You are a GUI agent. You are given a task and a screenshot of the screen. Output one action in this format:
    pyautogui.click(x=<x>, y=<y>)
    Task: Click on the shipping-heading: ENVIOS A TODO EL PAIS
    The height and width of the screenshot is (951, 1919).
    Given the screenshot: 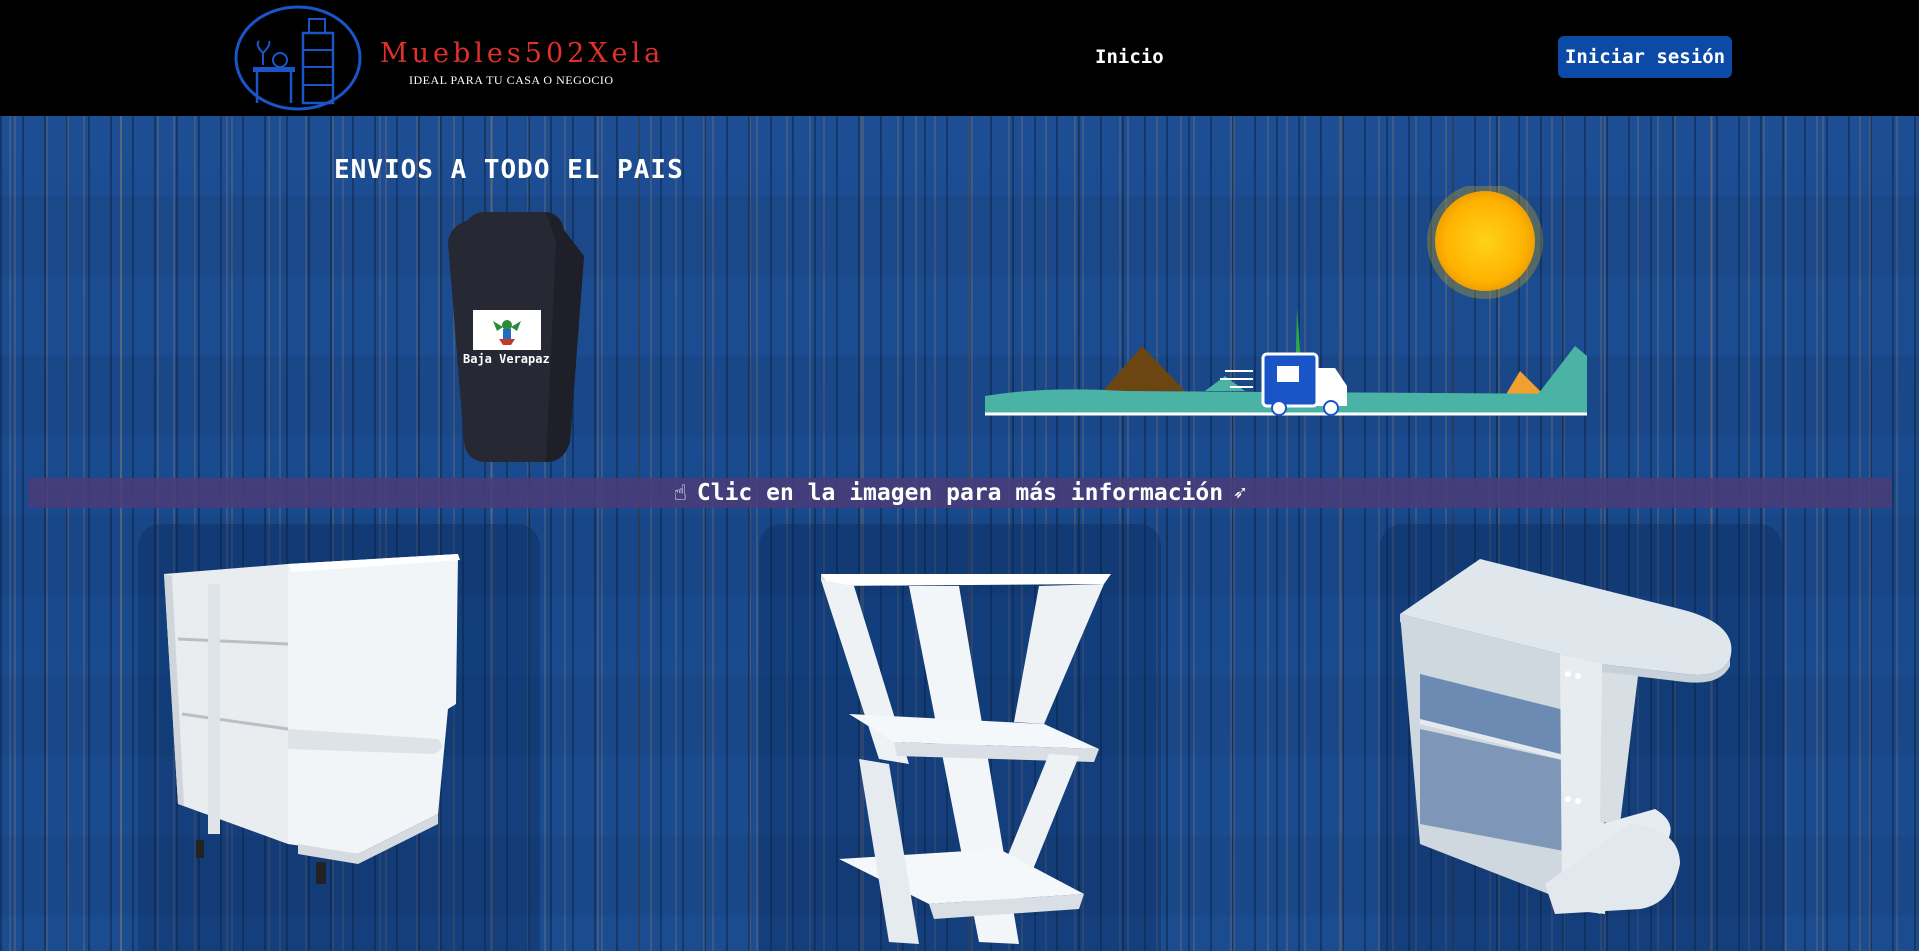 What is the action you would take?
    pyautogui.click(x=509, y=170)
    